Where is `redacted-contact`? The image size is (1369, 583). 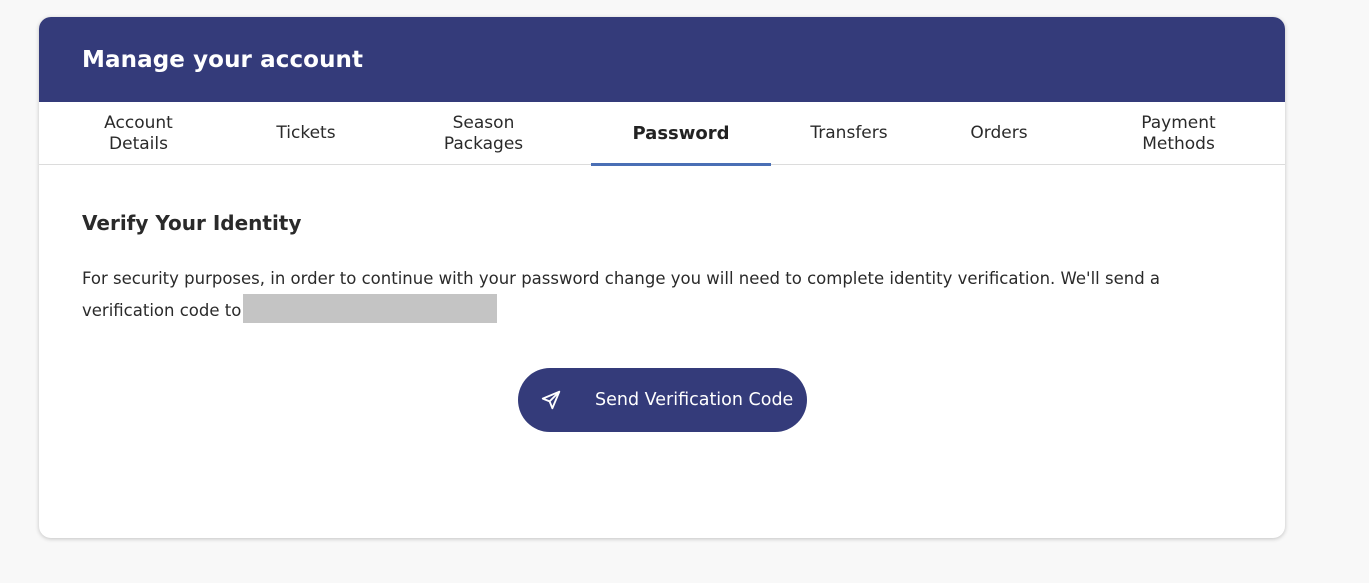 redacted-contact is located at coordinates (370, 308).